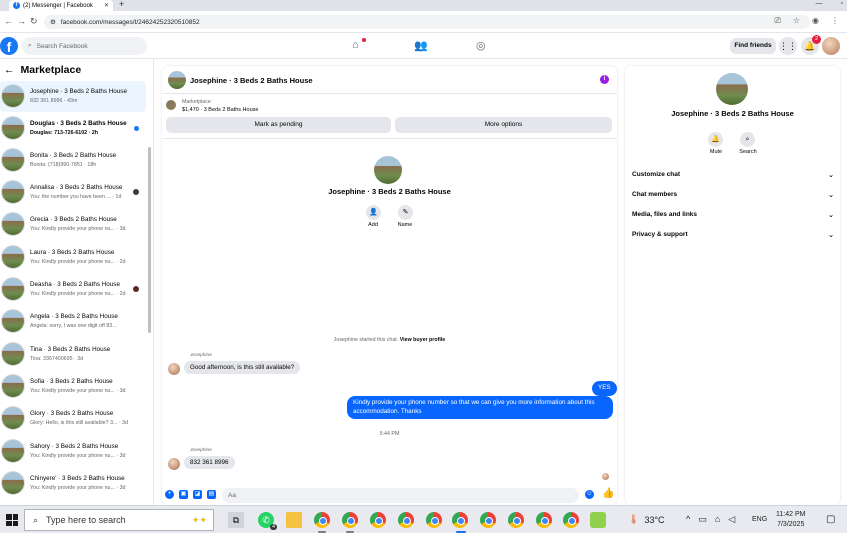 The height and width of the screenshot is (533, 847). I want to click on customize-chat-item: Customize chat ⌄, so click(733, 175).